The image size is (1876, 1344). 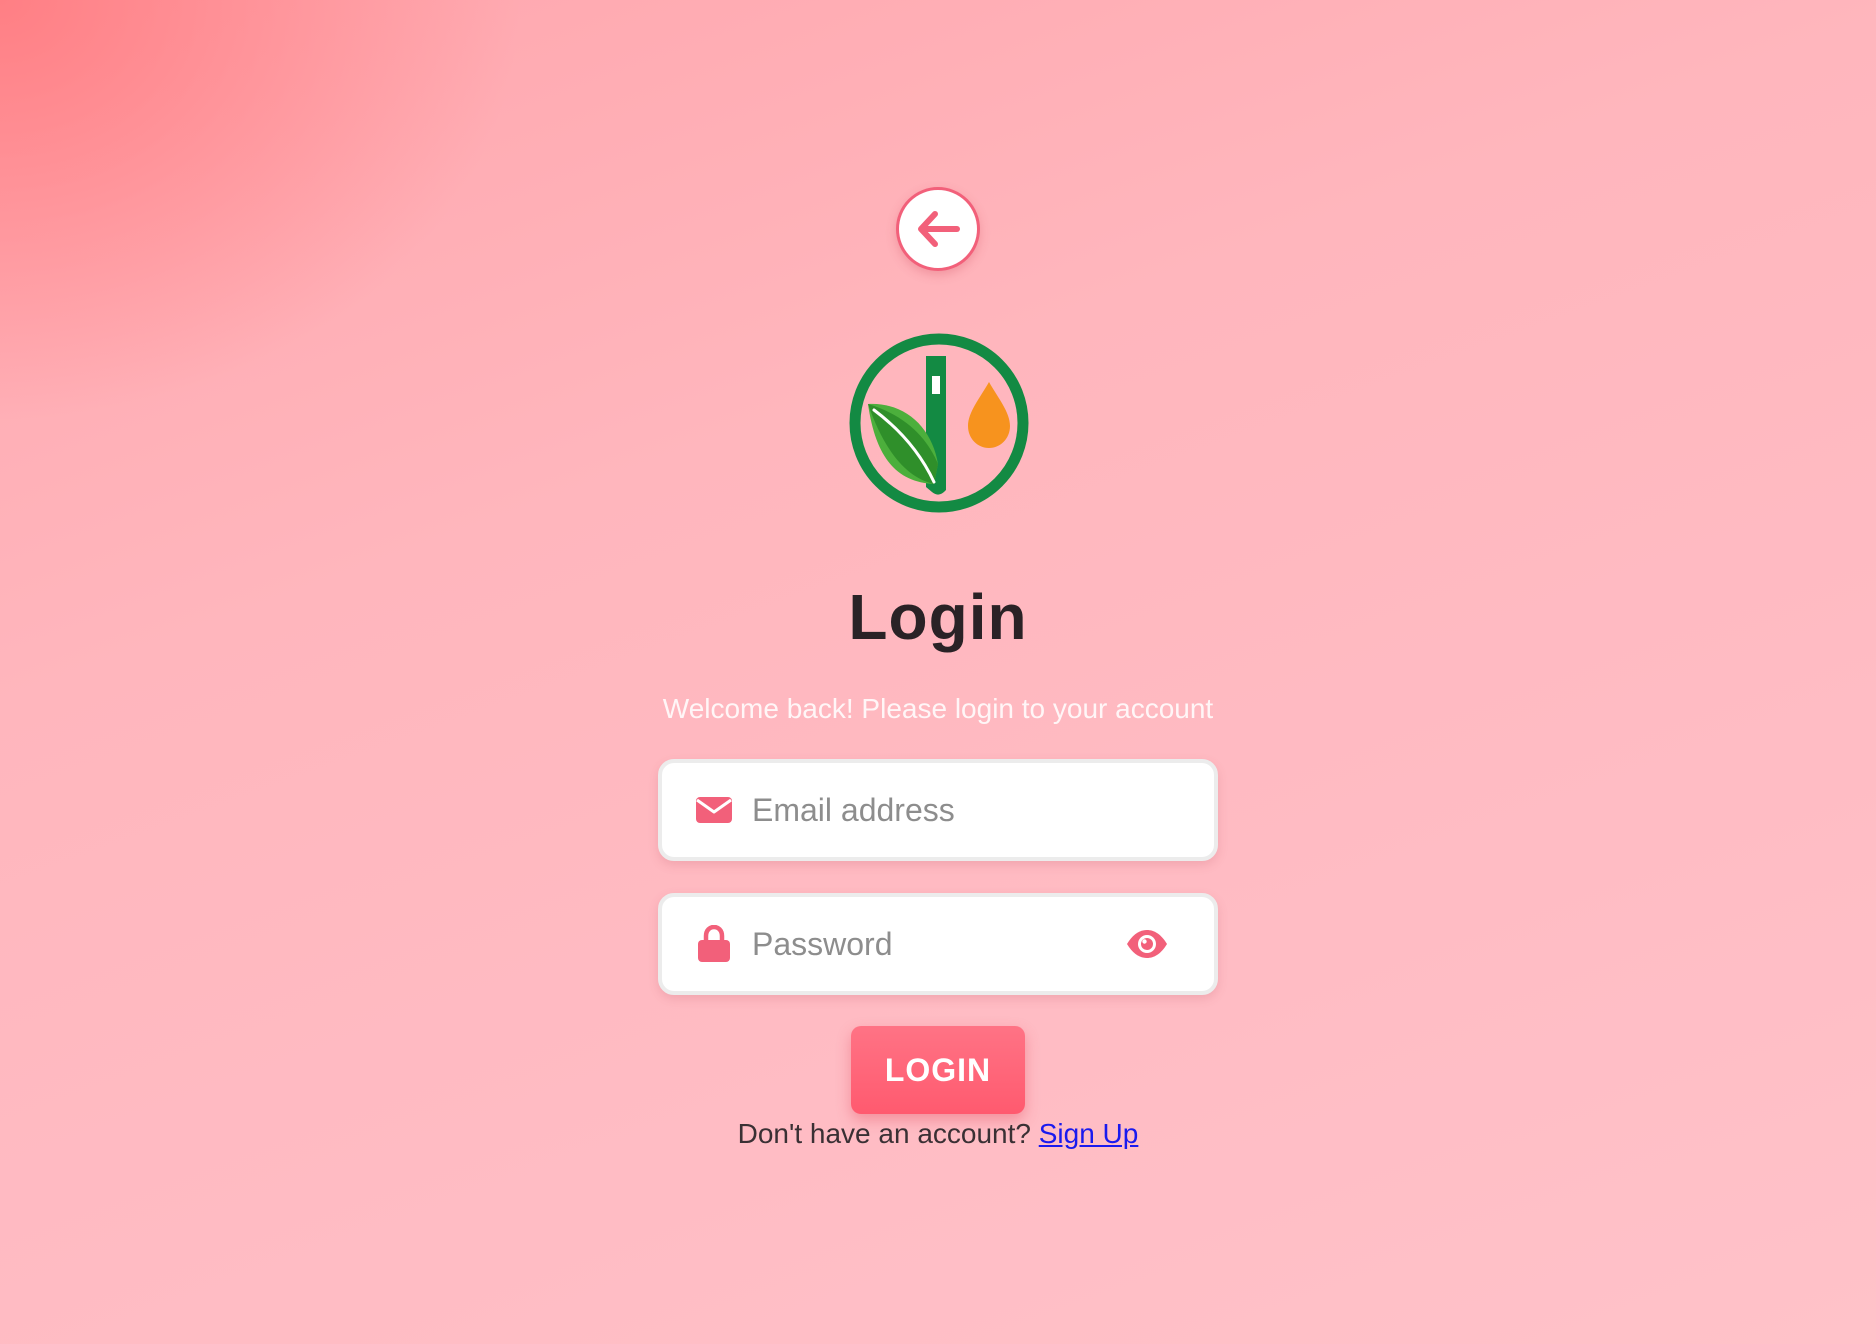 I want to click on login-button: LOGIN, so click(x=938, y=1070).